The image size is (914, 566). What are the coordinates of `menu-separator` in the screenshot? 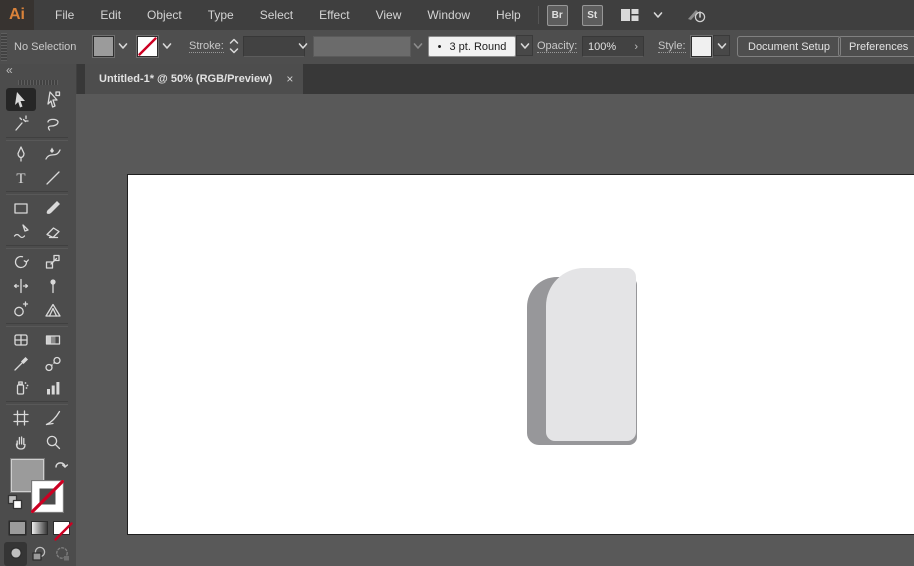 It's located at (538, 15).